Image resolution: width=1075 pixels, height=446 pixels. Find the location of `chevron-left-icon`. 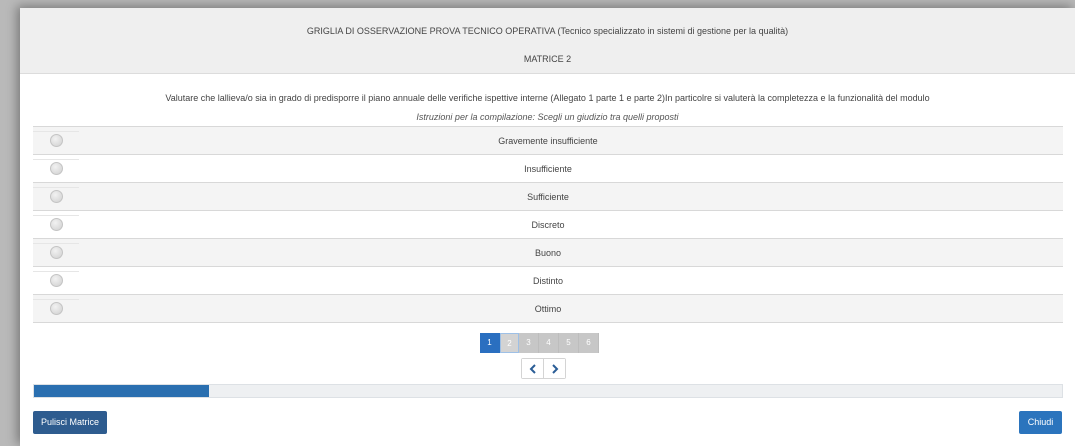

chevron-left-icon is located at coordinates (532, 368).